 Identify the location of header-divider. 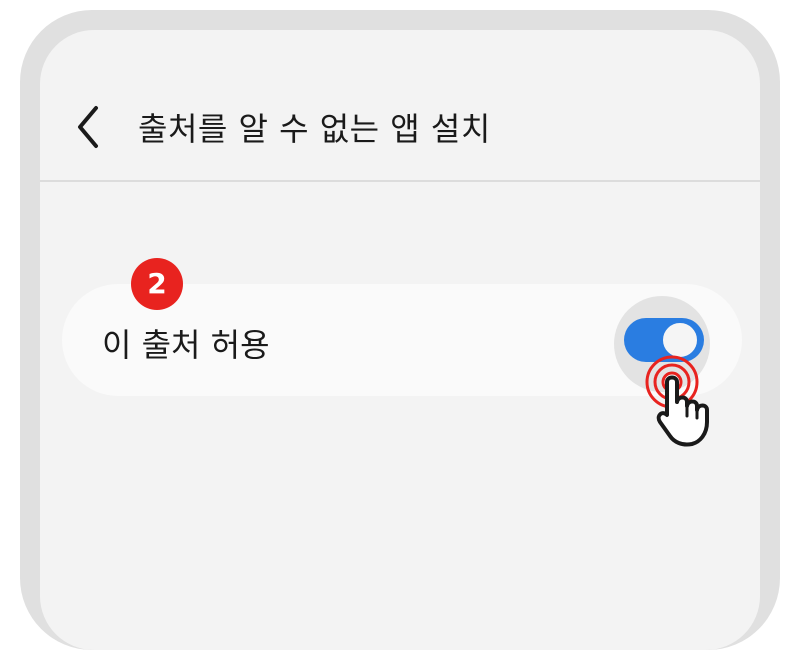
(400, 181).